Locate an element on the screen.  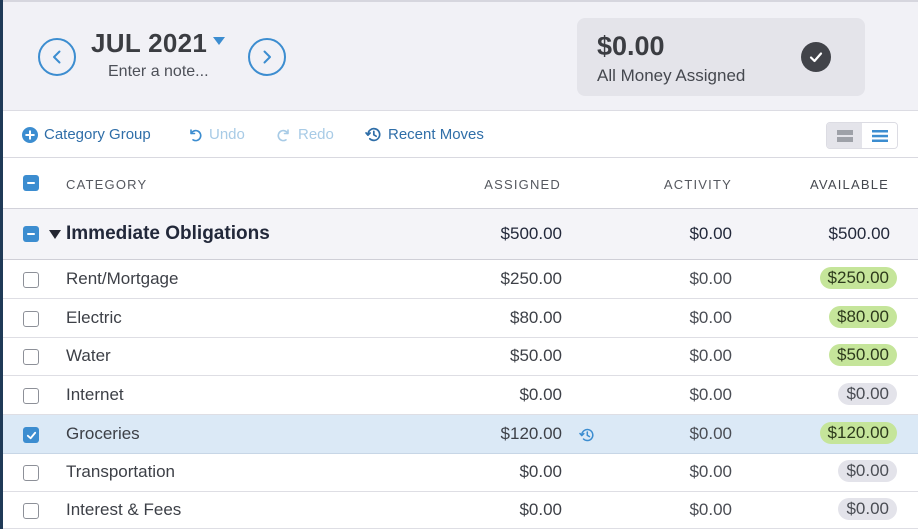
column-header-category: CATEGORY is located at coordinates (106, 184).